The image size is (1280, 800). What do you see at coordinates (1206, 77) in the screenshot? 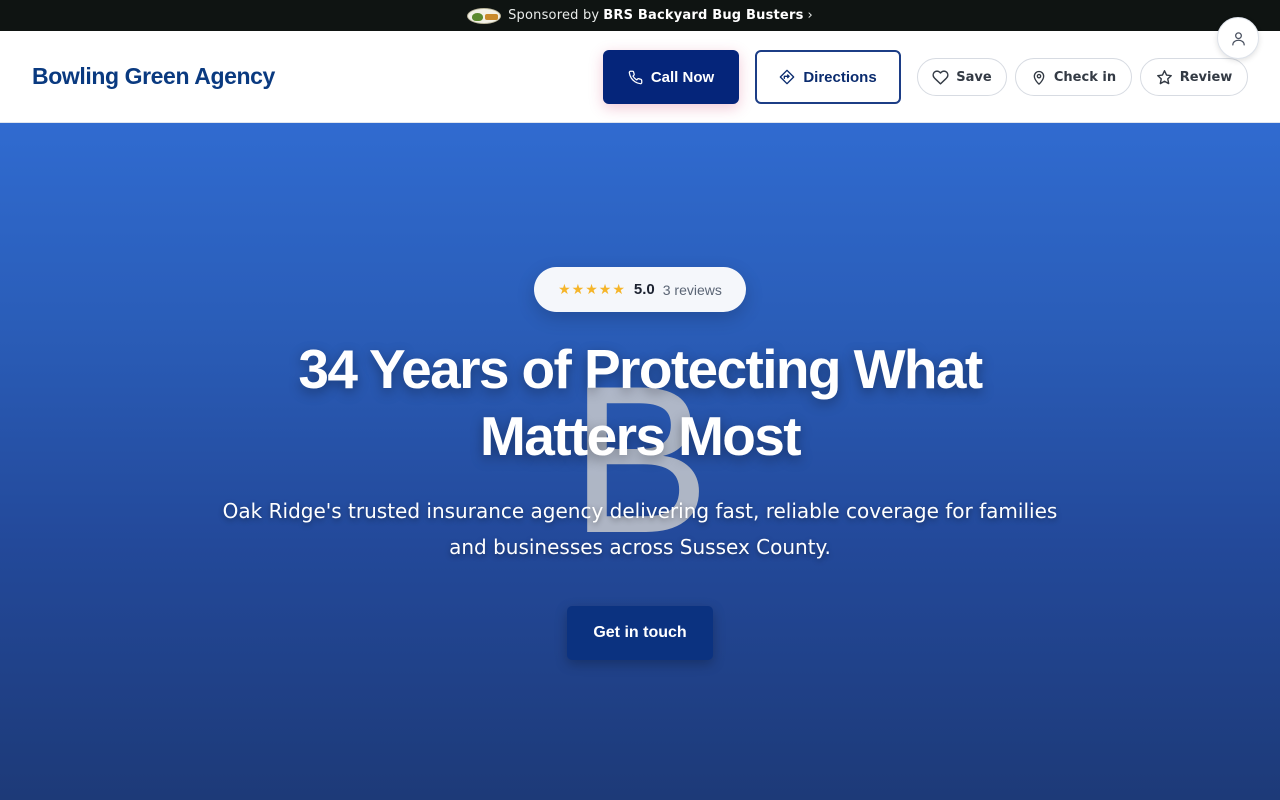
I see `review-label: Review` at bounding box center [1206, 77].